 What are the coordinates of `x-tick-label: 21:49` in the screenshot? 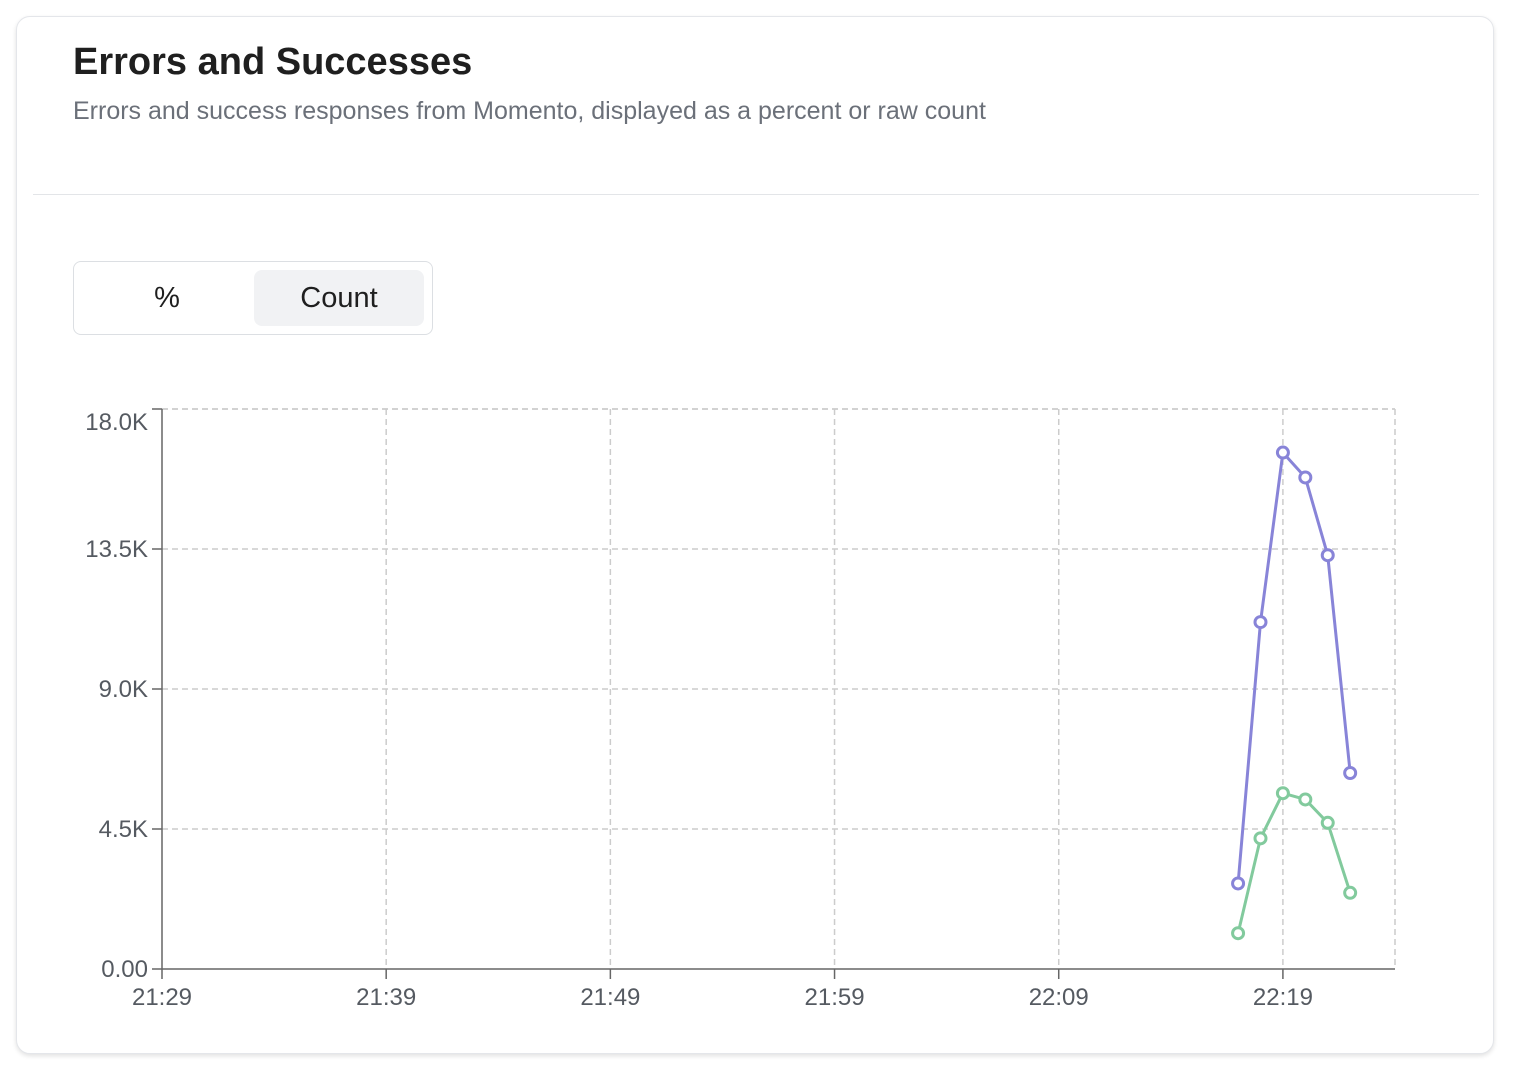 It's located at (610, 997).